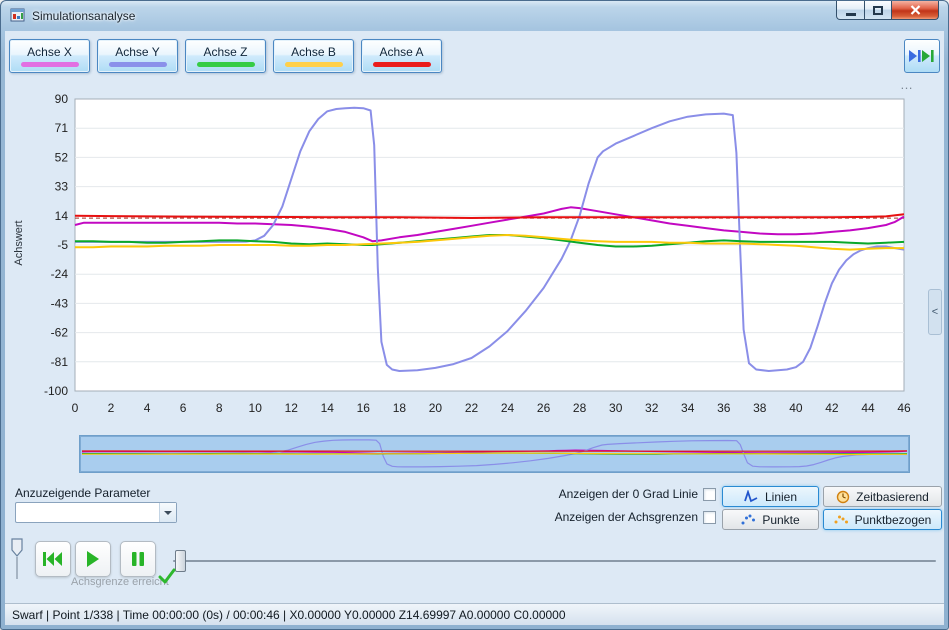  What do you see at coordinates (49, 64) in the screenshot?
I see `axis-x-color-bar` at bounding box center [49, 64].